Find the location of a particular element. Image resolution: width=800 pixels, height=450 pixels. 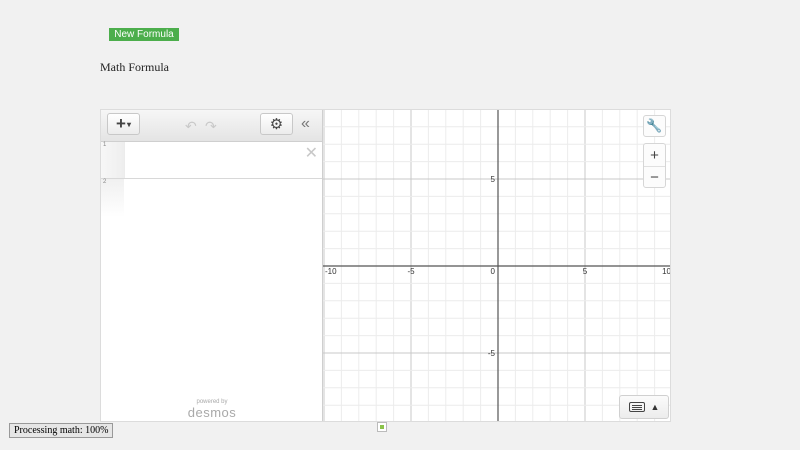

x-tick-label: 0 is located at coordinates (493, 271).